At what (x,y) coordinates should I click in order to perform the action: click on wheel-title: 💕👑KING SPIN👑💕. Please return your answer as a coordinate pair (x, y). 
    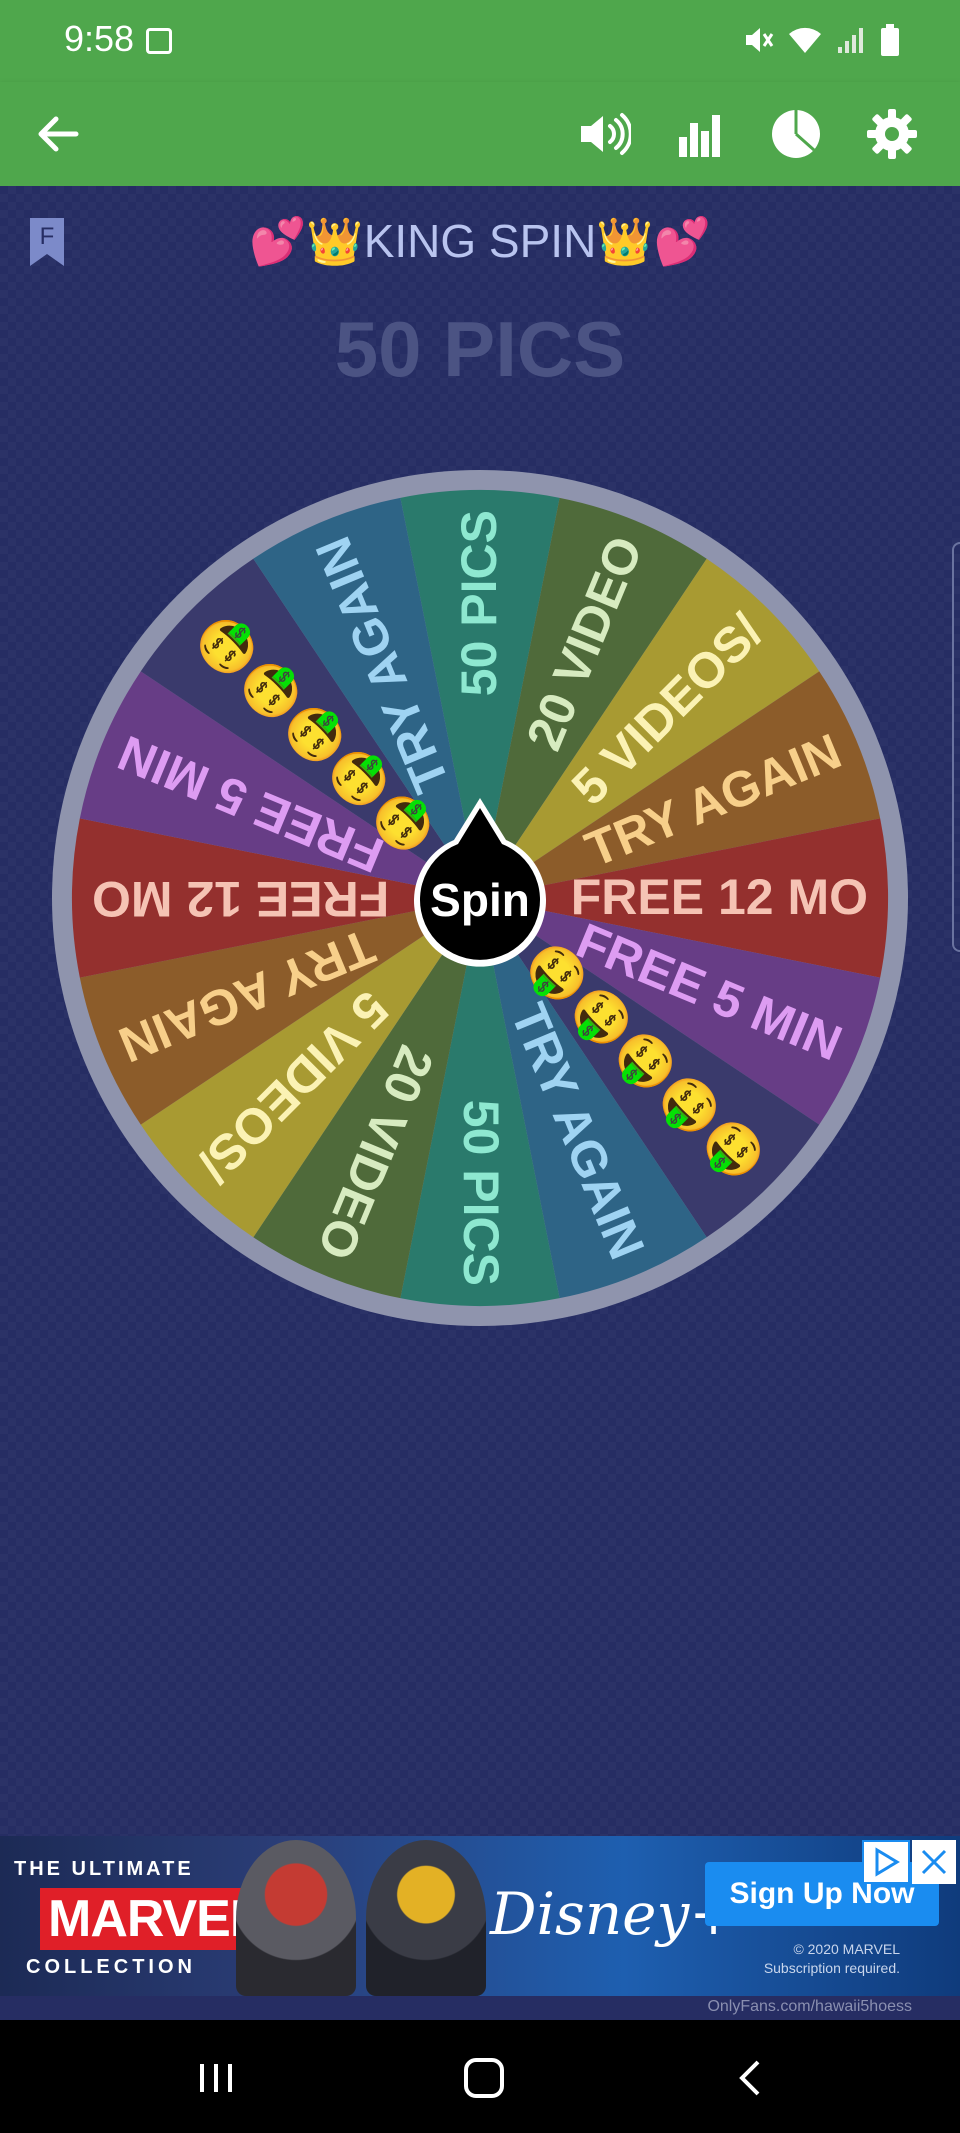
    Looking at the image, I should click on (480, 241).